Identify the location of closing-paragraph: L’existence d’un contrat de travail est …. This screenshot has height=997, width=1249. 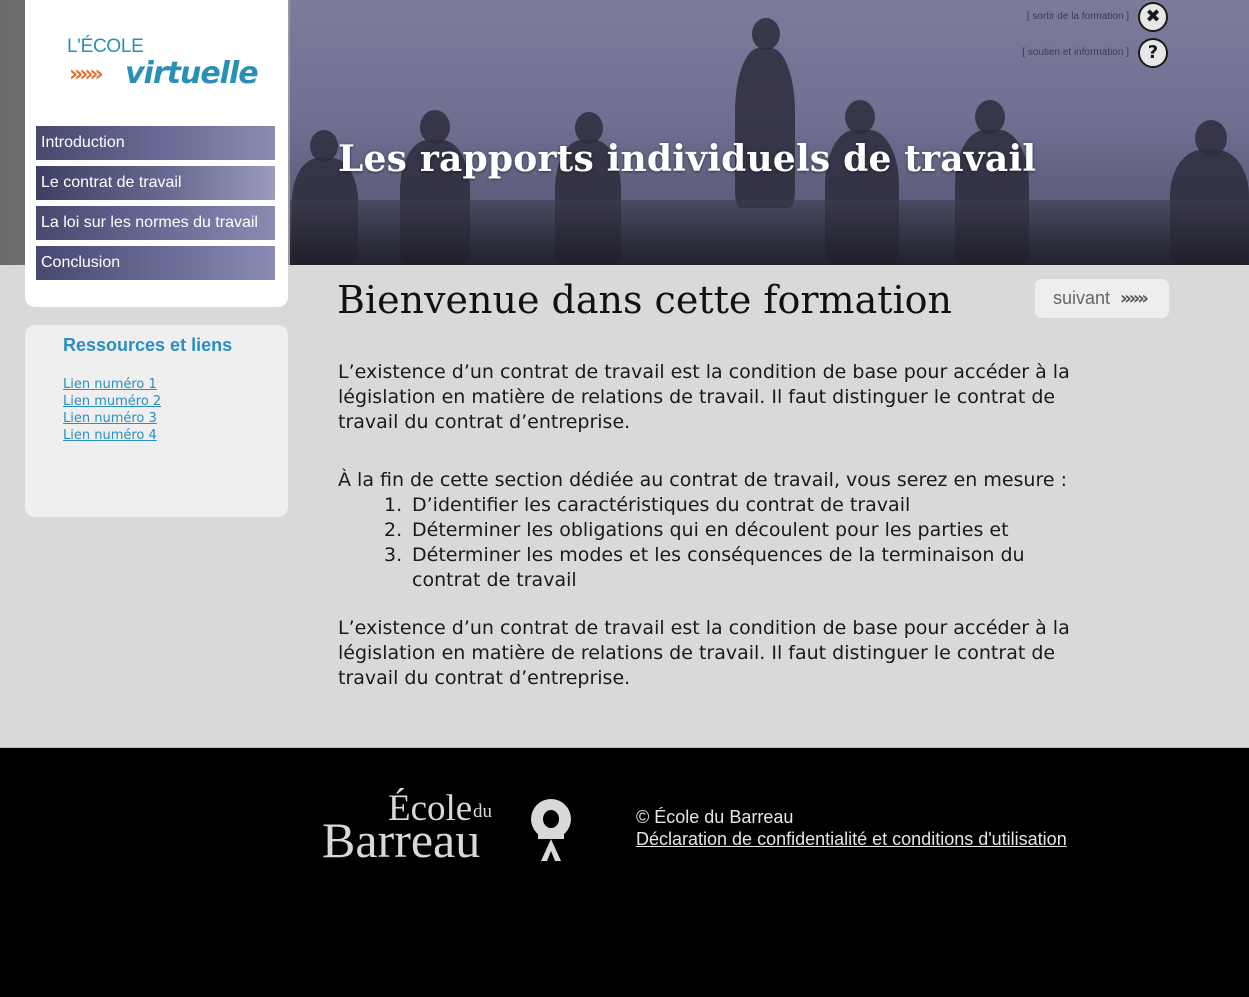
(704, 653).